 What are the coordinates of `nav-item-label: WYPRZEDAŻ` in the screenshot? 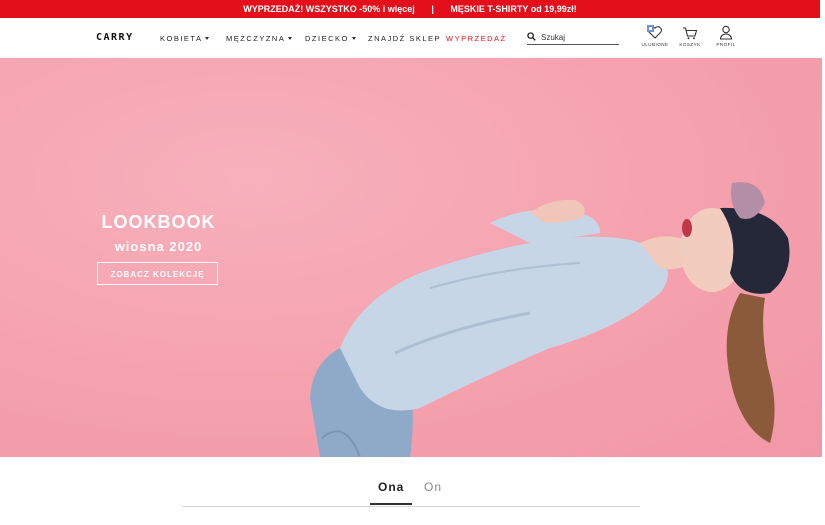 It's located at (476, 38).